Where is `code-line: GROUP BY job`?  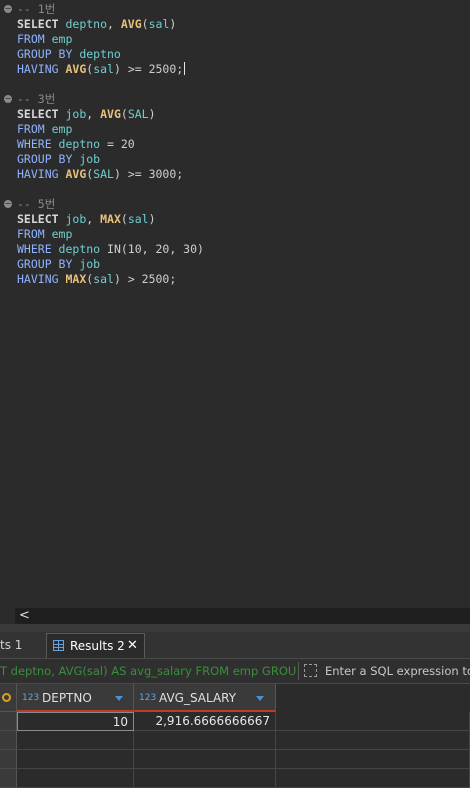 code-line: GROUP BY job is located at coordinates (58, 264).